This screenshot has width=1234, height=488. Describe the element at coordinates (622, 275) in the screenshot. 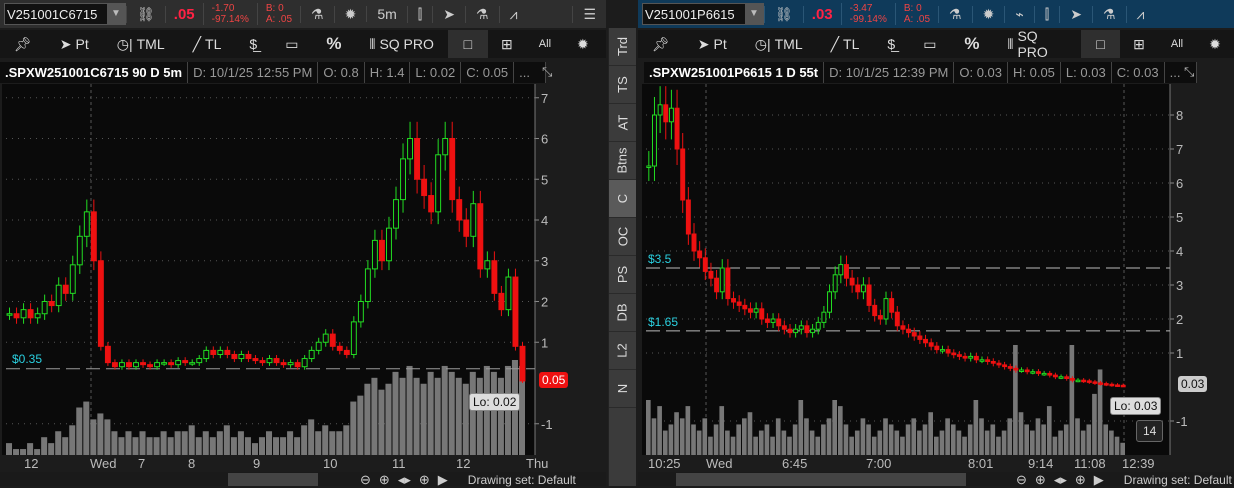

I see `side-tab-ps: PS` at that location.